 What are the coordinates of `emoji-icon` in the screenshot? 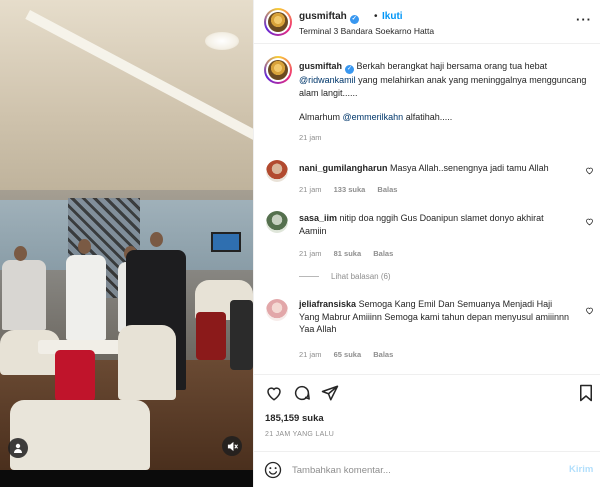 It's located at (273, 470).